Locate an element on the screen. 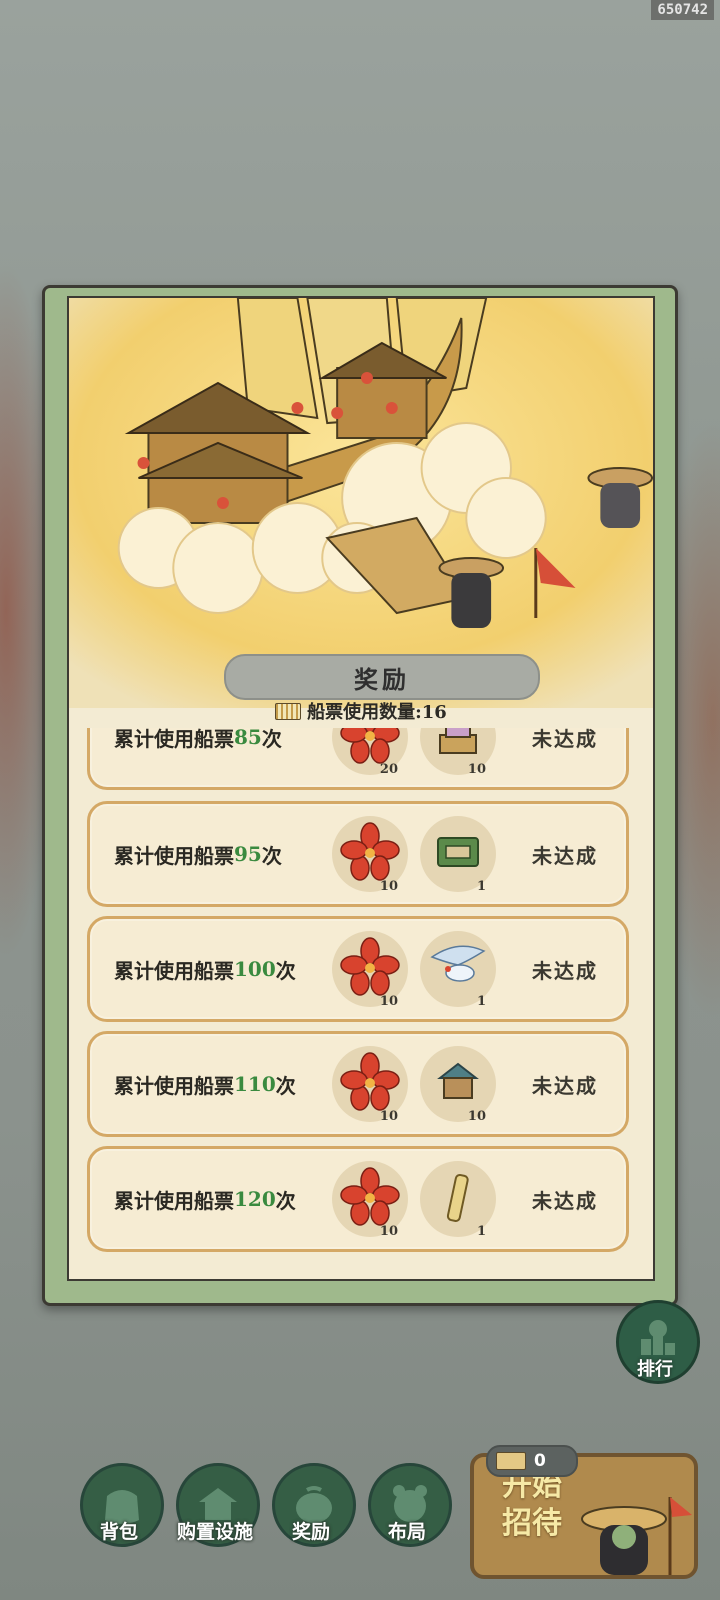 This screenshot has height=1600, width=720. building-piece-icon is located at coordinates (458, 1080).